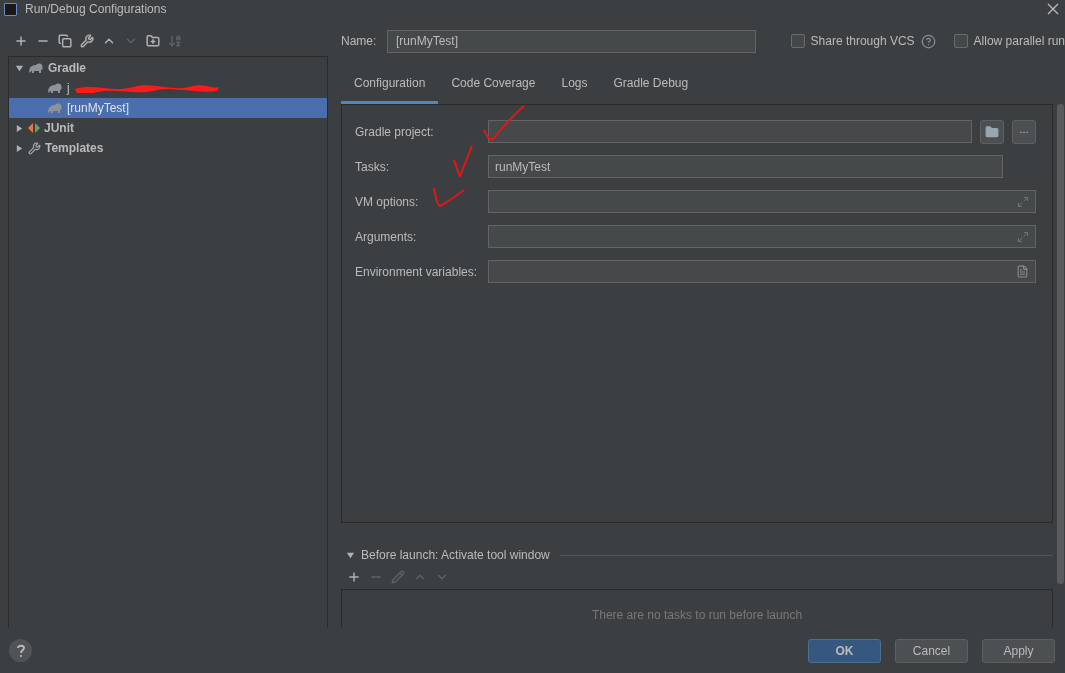 Image resolution: width=1065 pixels, height=673 pixels. I want to click on field-label: Gradle project:, so click(395, 132).